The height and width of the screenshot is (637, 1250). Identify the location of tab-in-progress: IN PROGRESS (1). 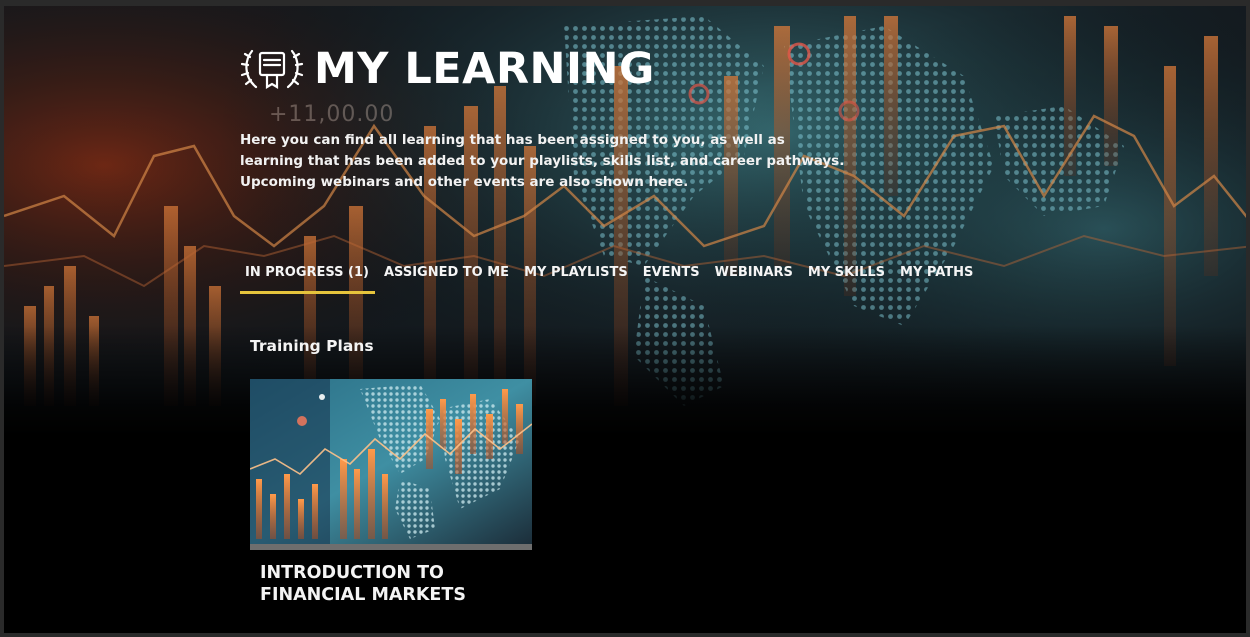
(307, 277).